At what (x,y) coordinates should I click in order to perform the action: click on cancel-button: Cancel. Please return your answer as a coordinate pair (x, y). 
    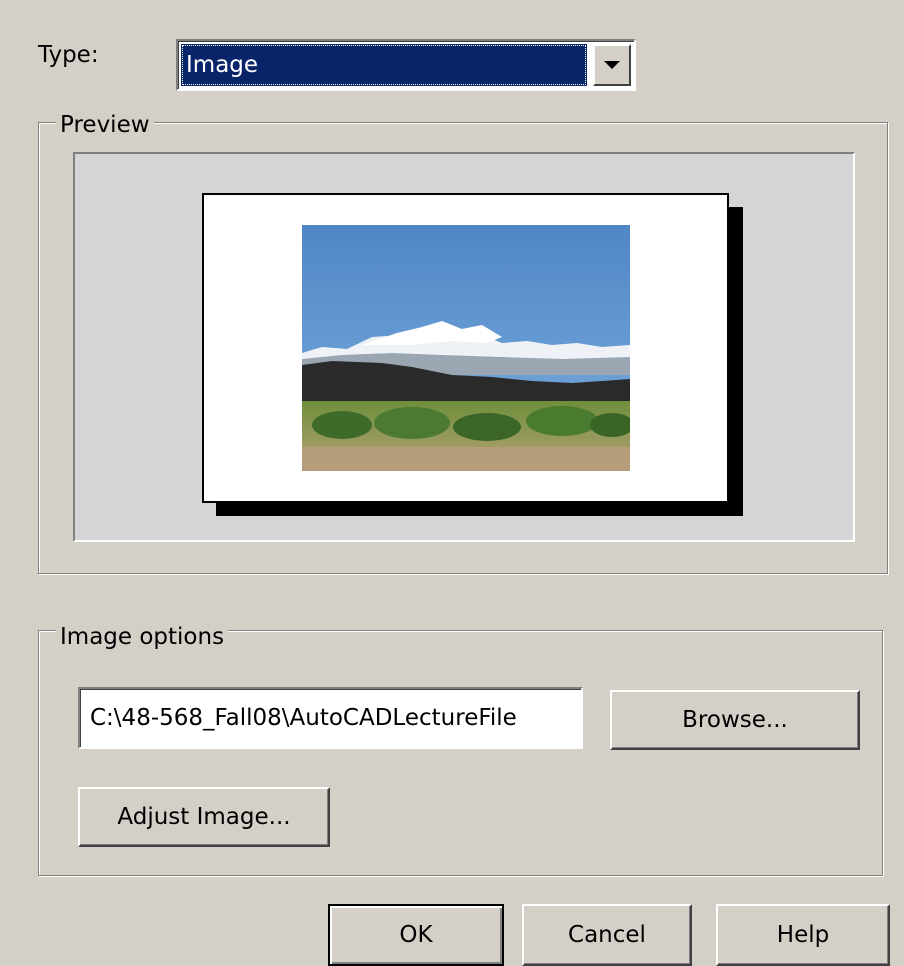
    Looking at the image, I should click on (607, 935).